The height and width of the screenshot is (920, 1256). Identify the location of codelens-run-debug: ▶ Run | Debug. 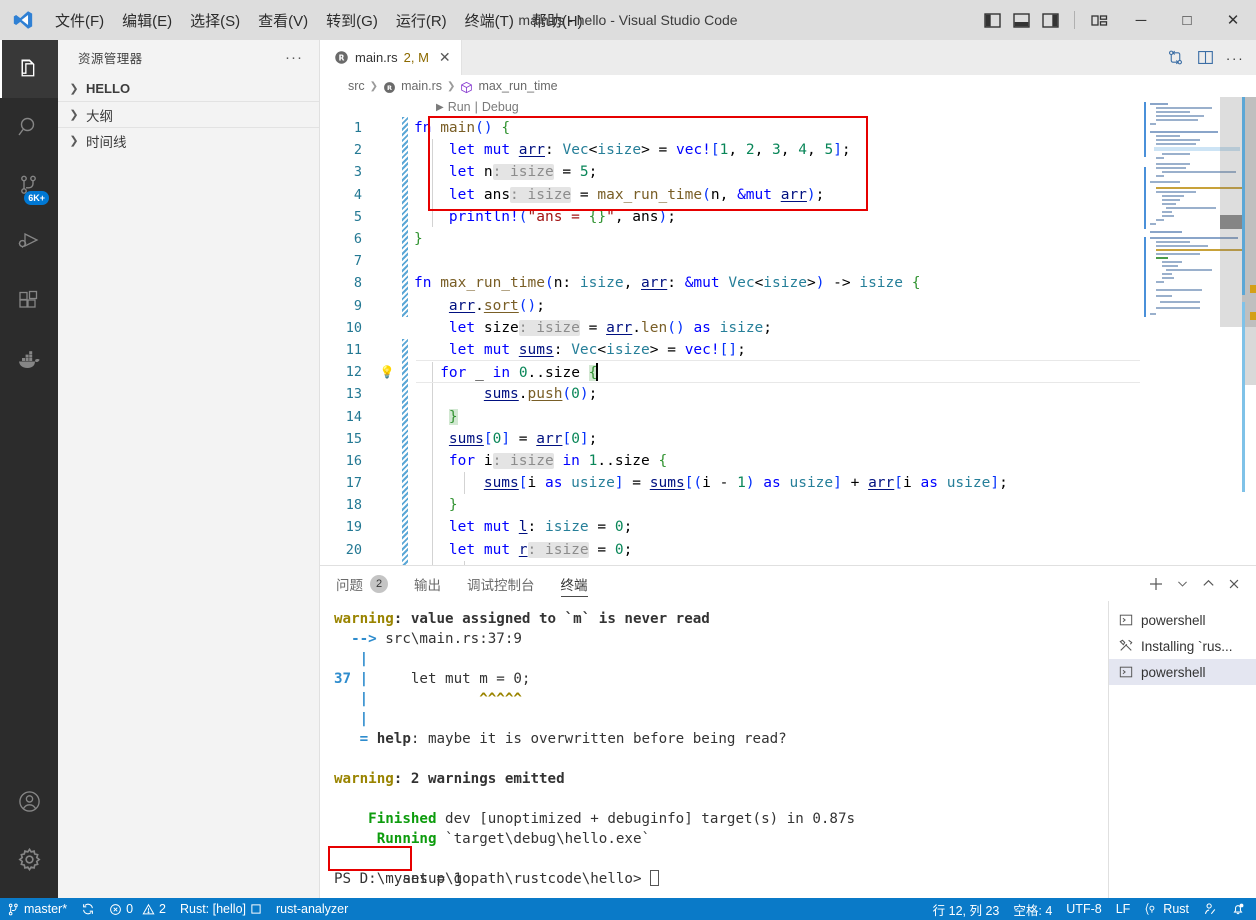
(788, 107).